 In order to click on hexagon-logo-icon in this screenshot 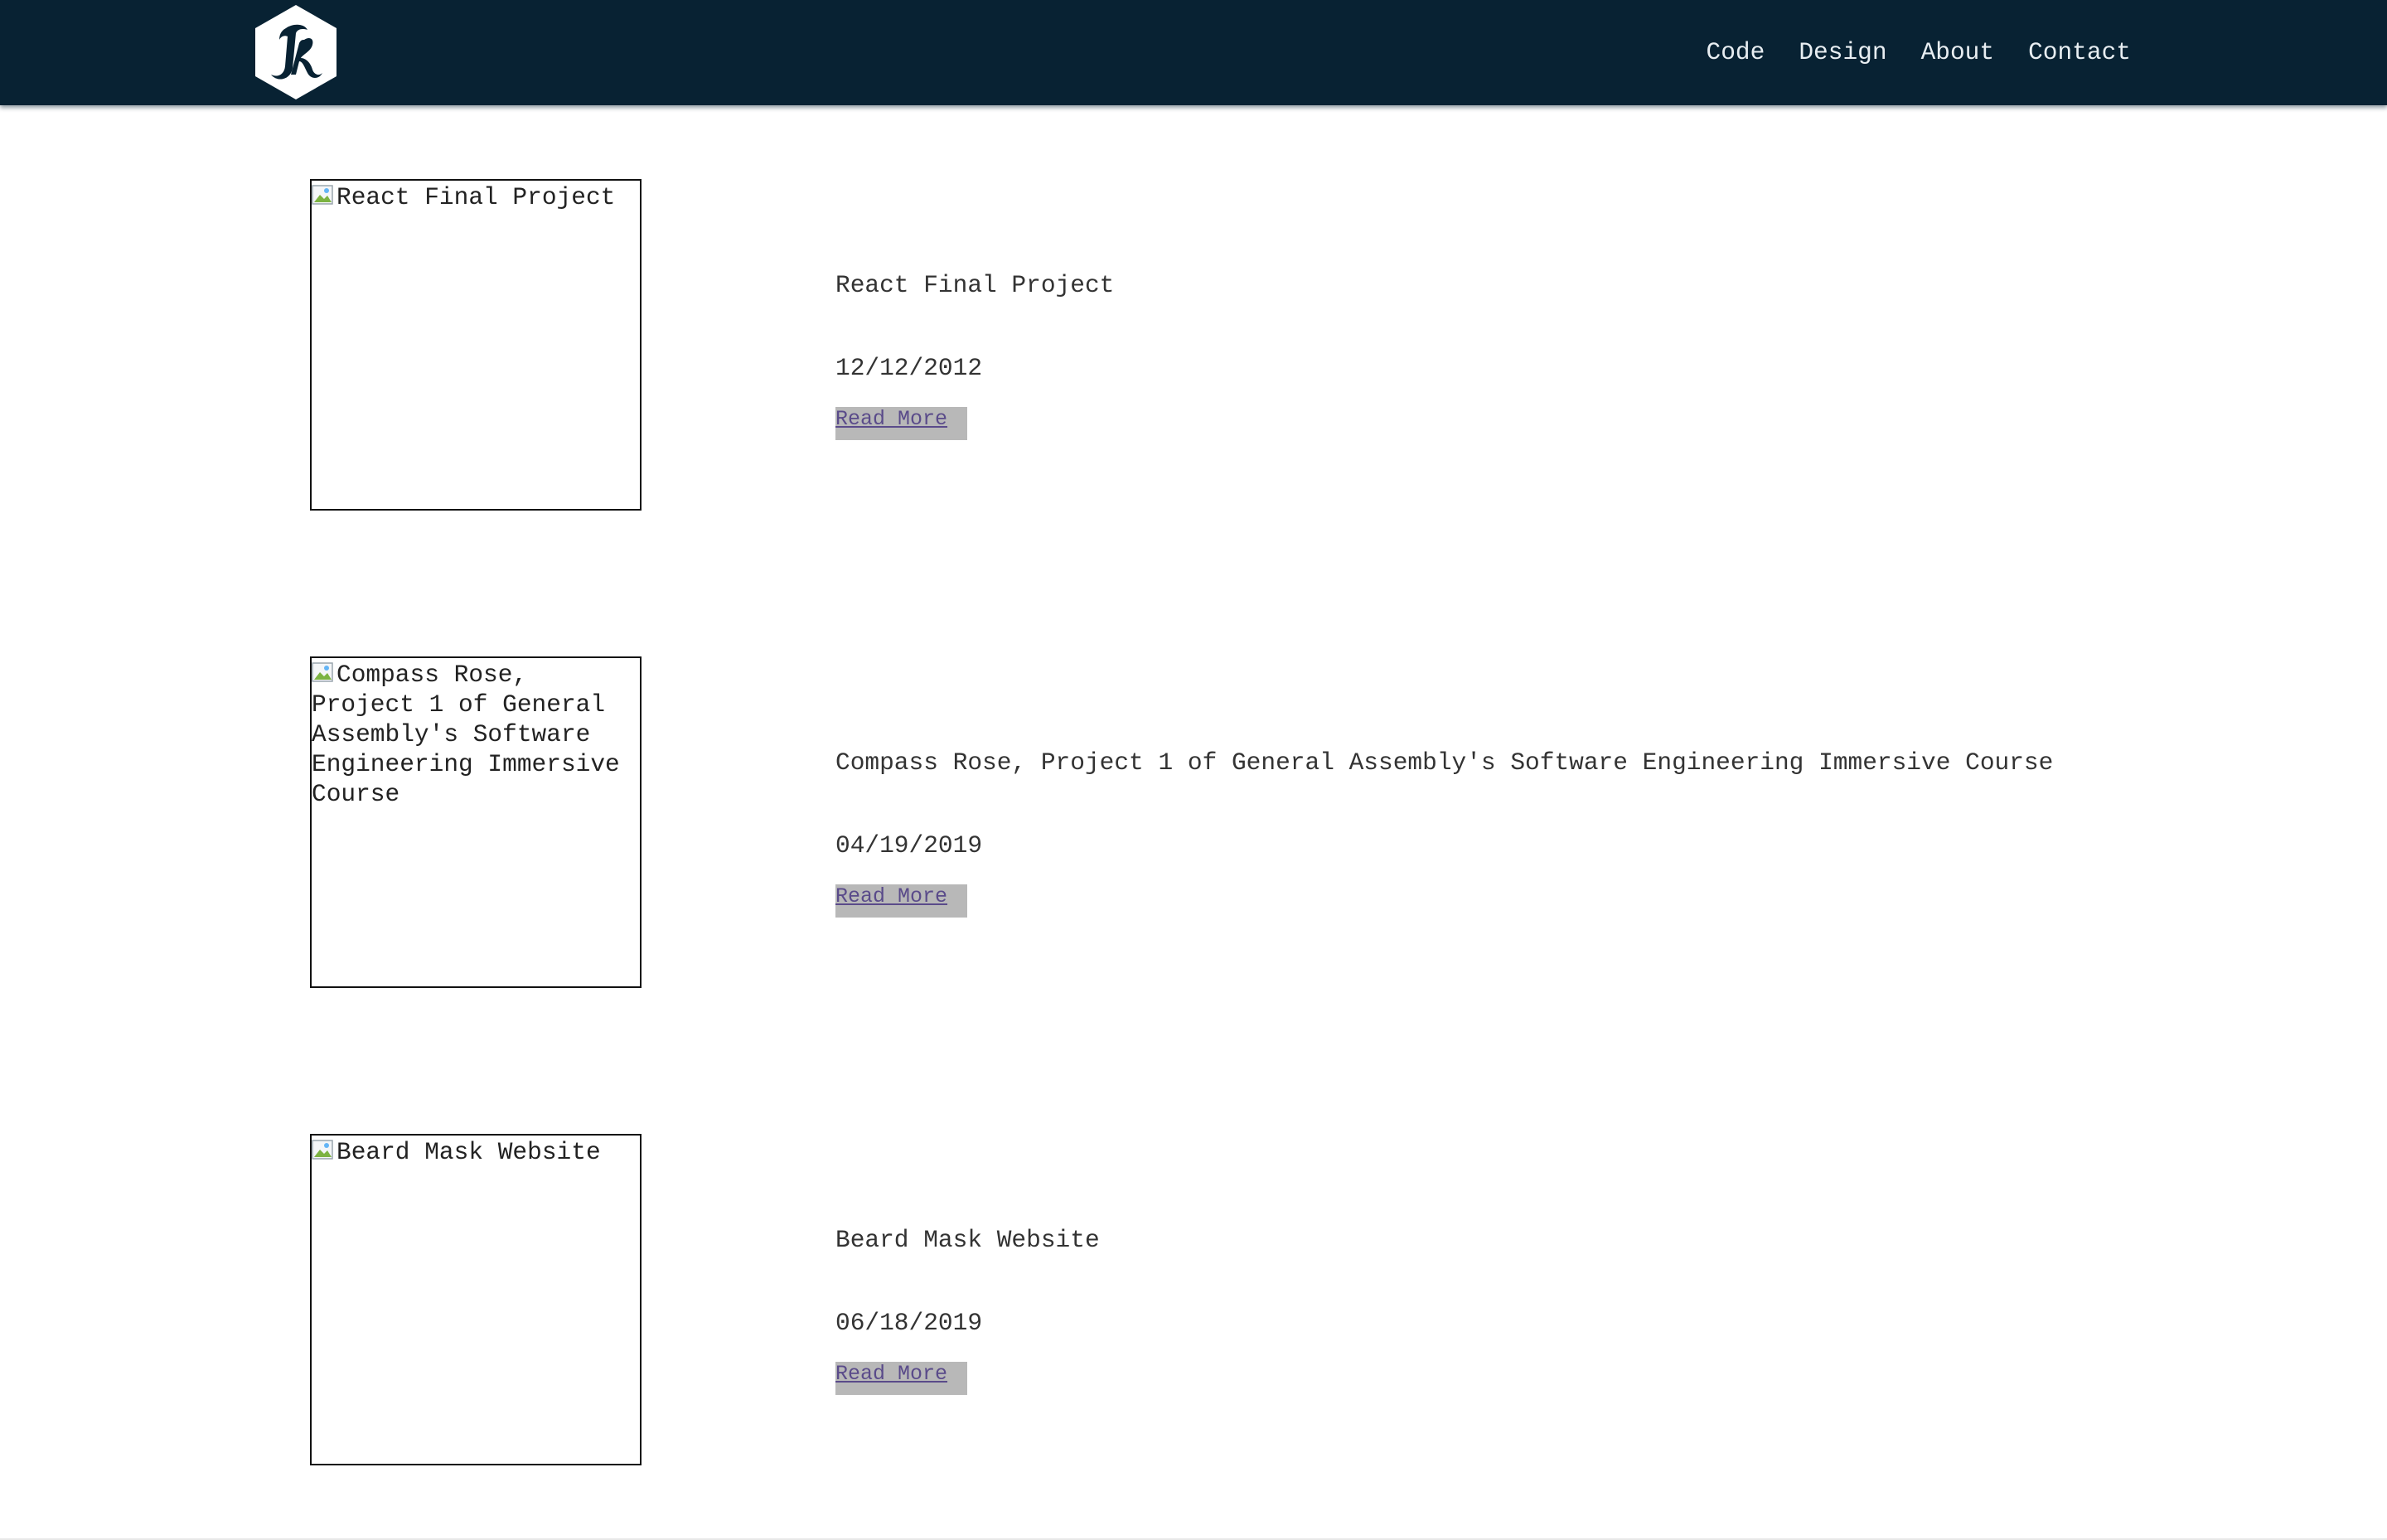, I will do `click(296, 52)`.